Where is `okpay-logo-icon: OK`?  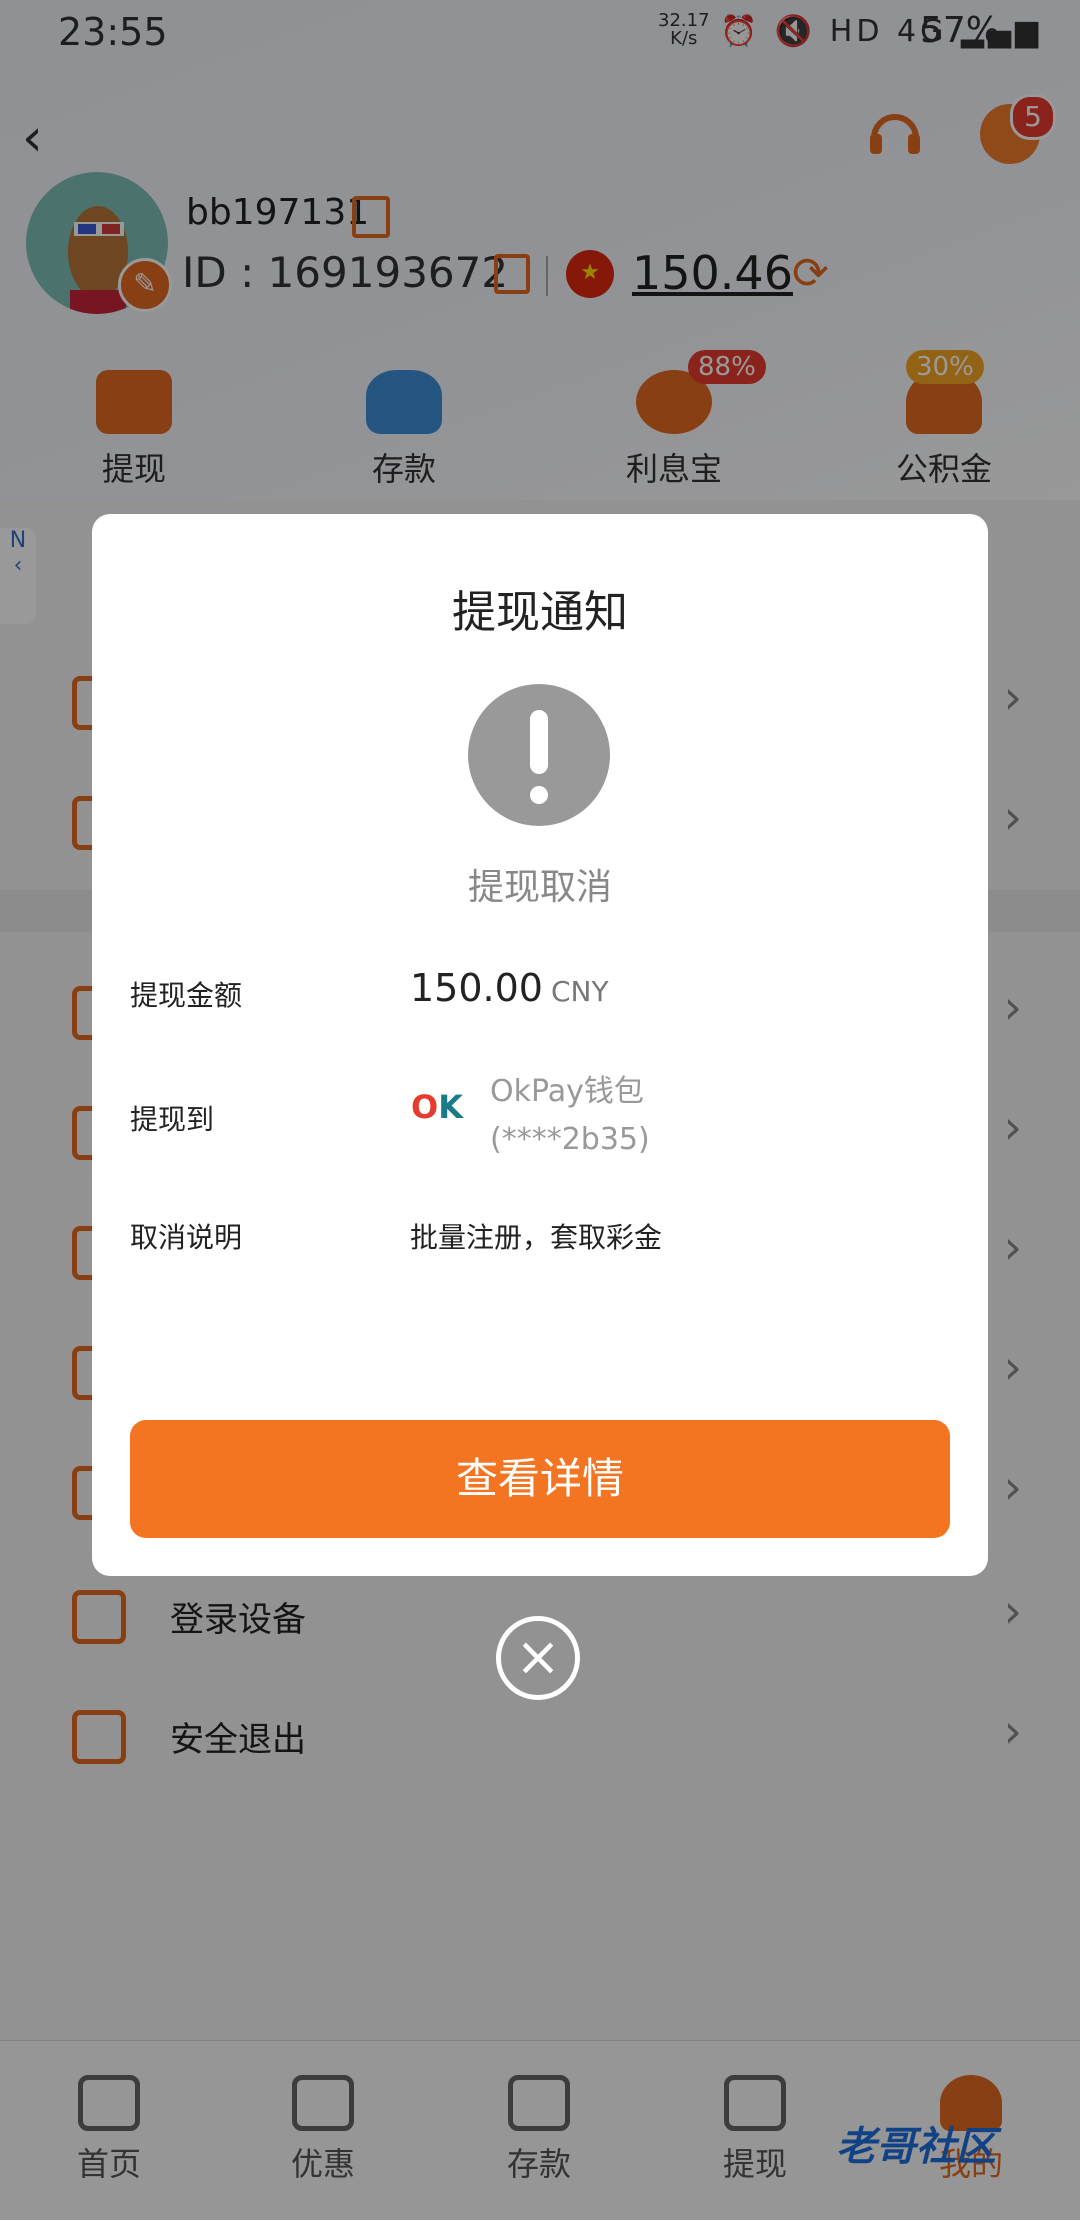
okpay-logo-icon: OK is located at coordinates (437, 1107).